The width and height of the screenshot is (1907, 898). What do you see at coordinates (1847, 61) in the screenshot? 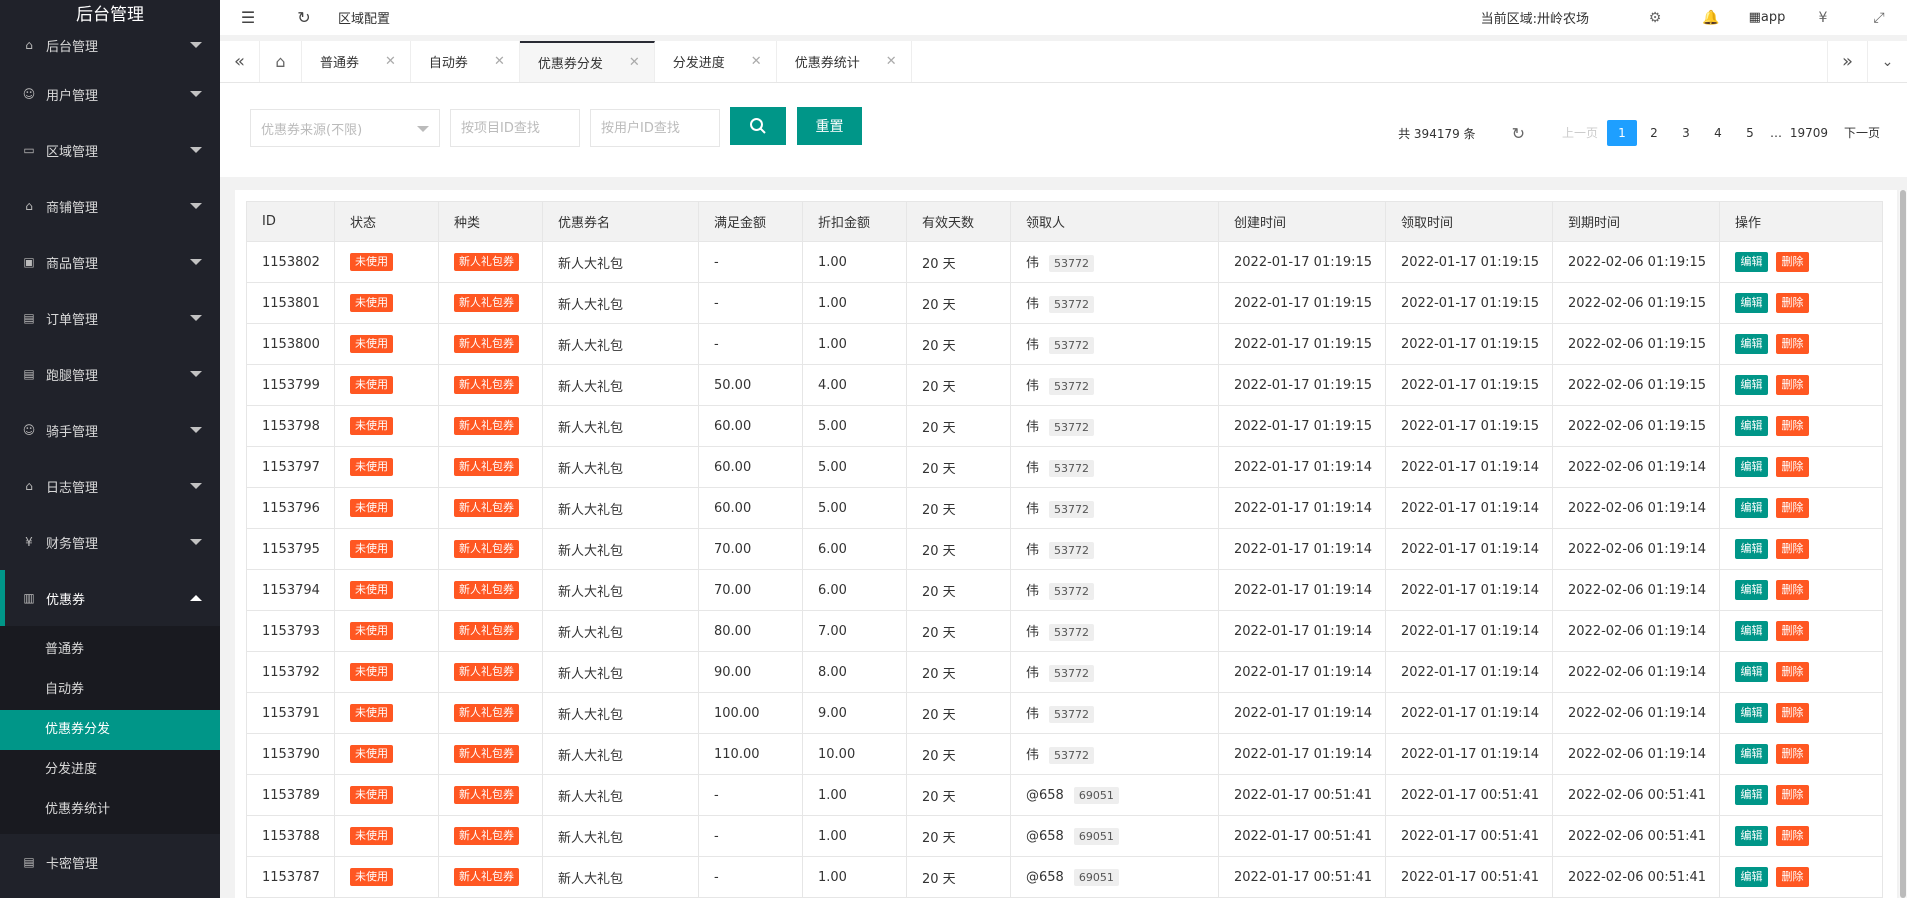
I see `tabs-scroll-right-icon: »` at bounding box center [1847, 61].